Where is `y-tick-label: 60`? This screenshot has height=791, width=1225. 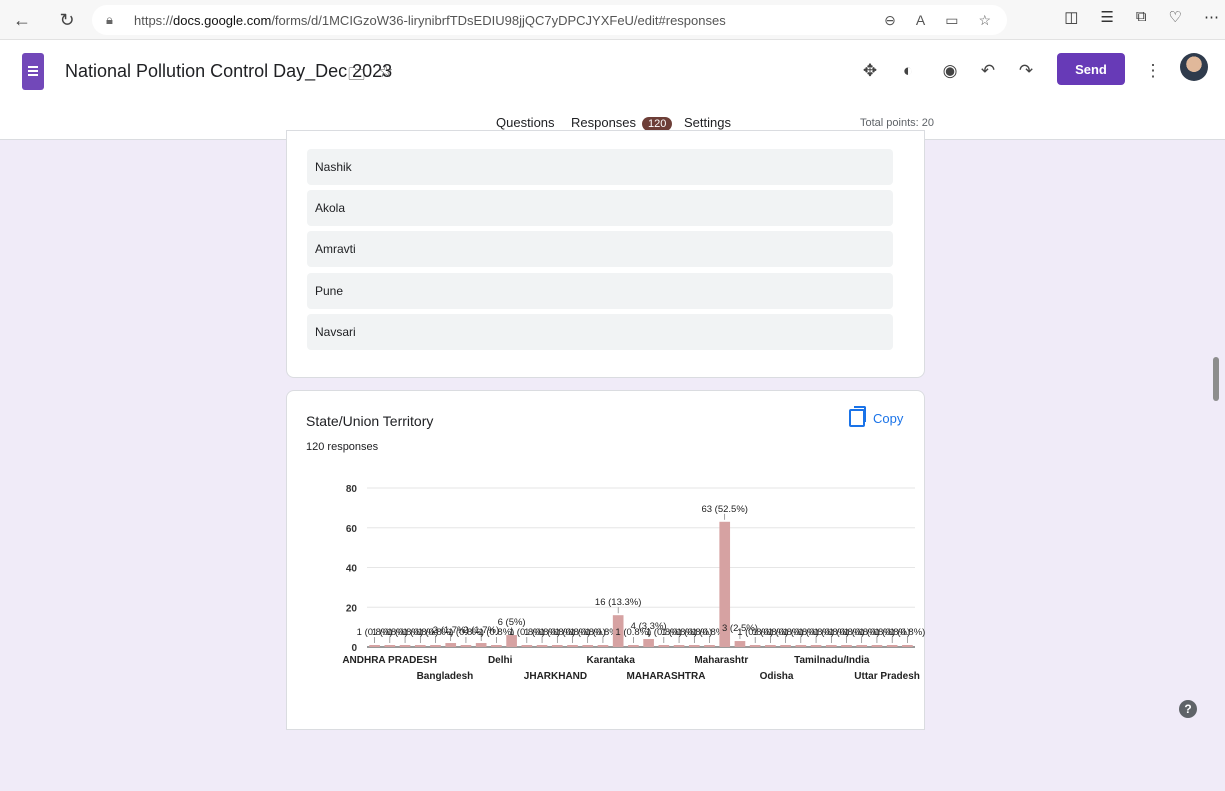 y-tick-label: 60 is located at coordinates (352, 529).